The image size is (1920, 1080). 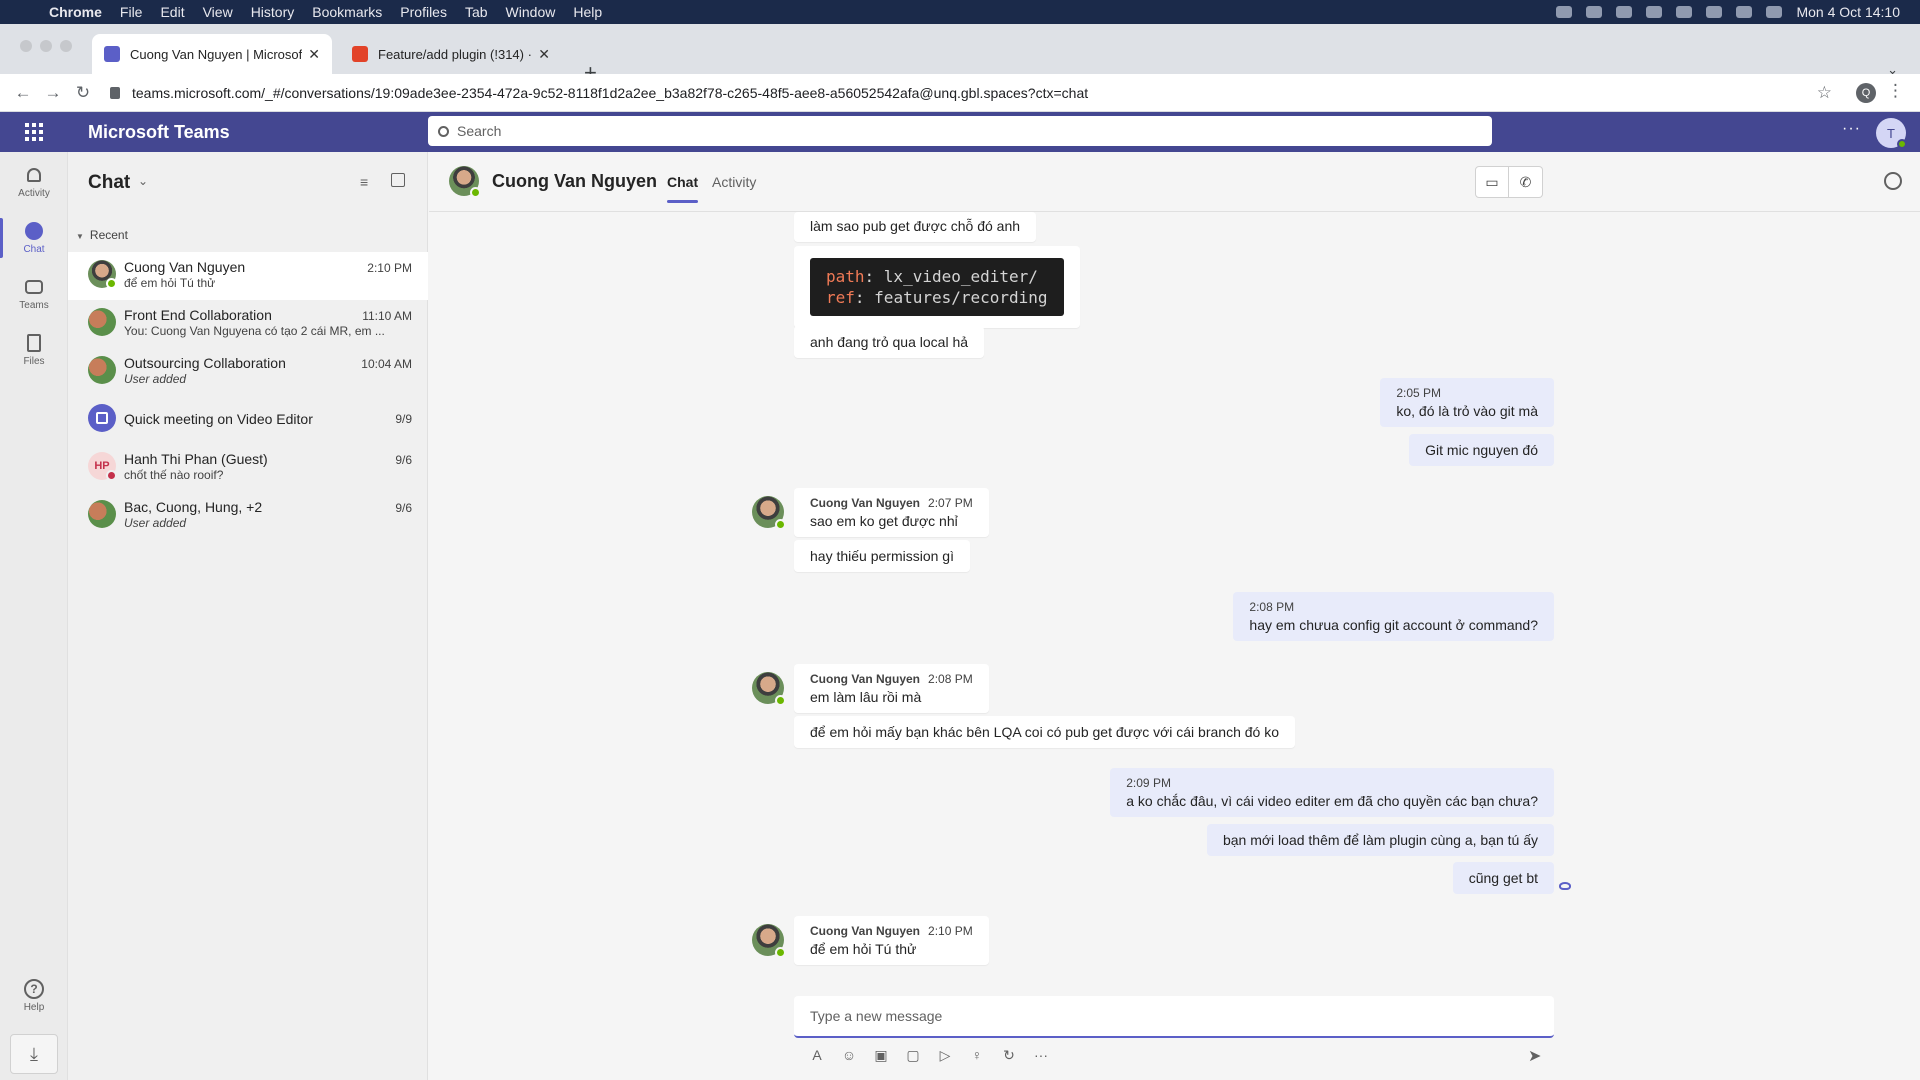 I want to click on video-call-icon: ▭, so click(x=1492, y=182).